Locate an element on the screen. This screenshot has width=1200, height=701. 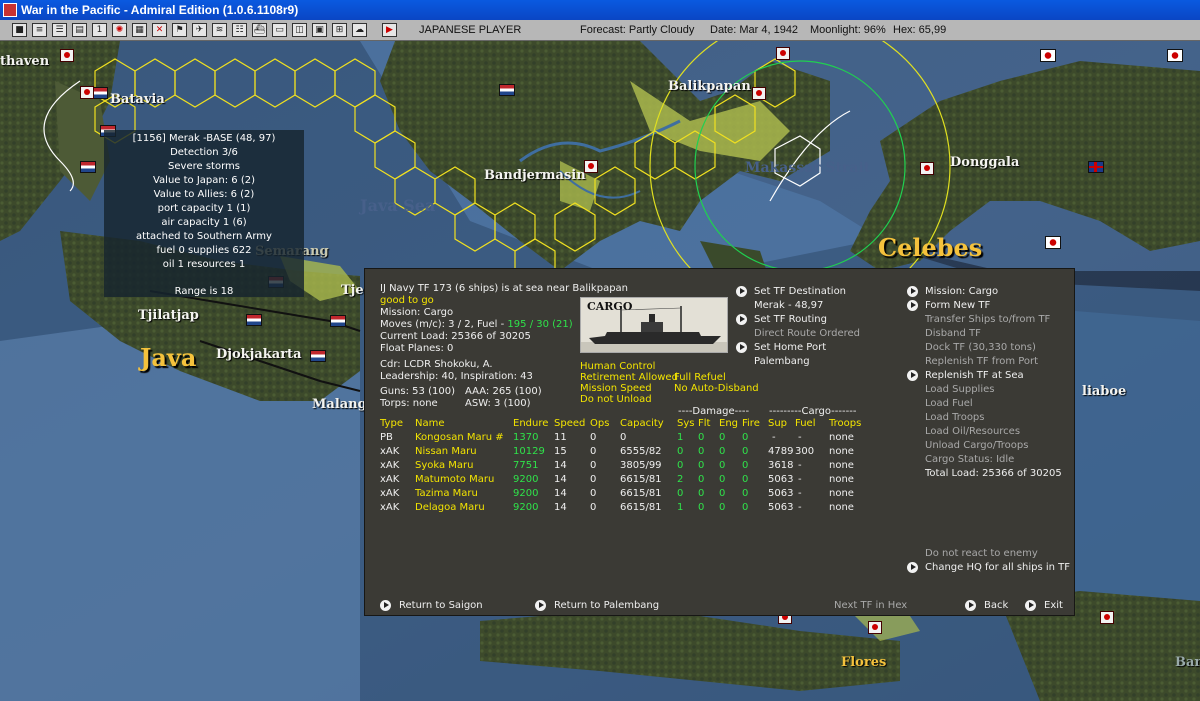
replenish-at-sea-button: Replenish TF at Sea is located at coordinates (974, 375).